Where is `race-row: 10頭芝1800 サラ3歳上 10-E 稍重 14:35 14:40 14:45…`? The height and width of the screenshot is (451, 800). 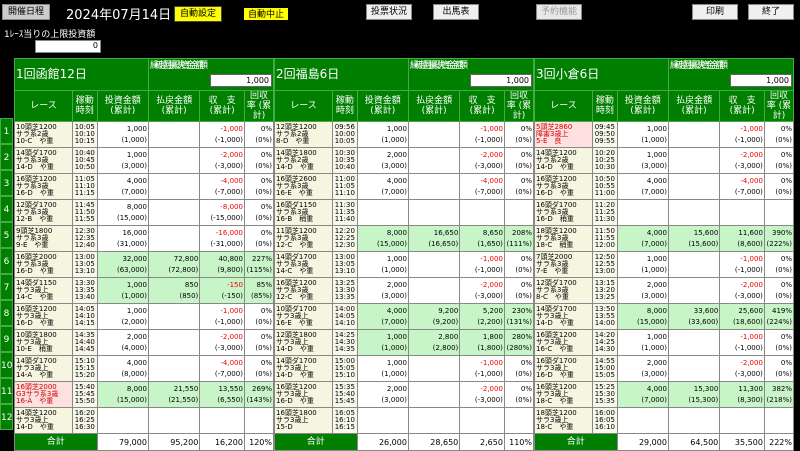
race-row: 10頭芝1800 サラ3歳上 10-E 稍重 14:35 14:40 14:45… is located at coordinates (144, 342).